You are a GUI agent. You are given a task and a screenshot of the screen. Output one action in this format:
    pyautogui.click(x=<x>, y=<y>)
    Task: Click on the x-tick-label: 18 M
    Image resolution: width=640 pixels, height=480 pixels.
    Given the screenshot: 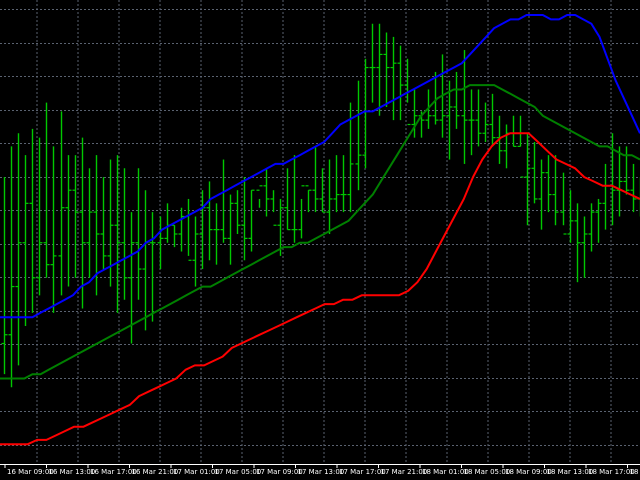 What is the action you would take?
    pyautogui.click(x=635, y=472)
    